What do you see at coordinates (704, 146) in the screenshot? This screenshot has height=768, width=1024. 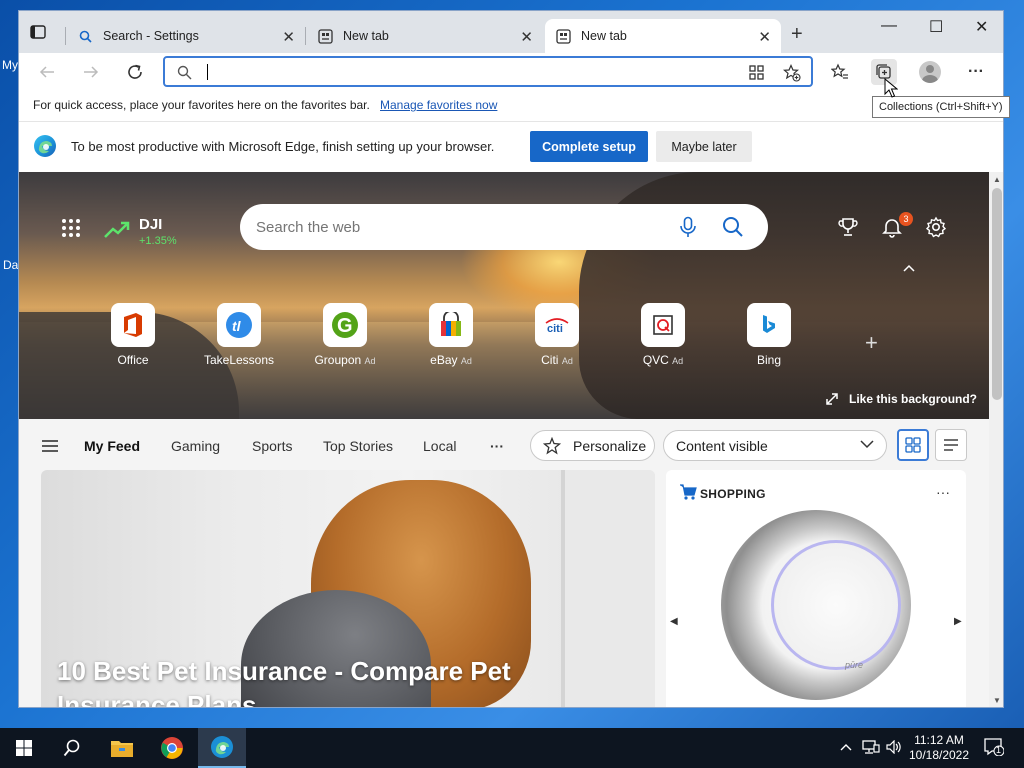 I see `maybe-later-button: Maybe later` at bounding box center [704, 146].